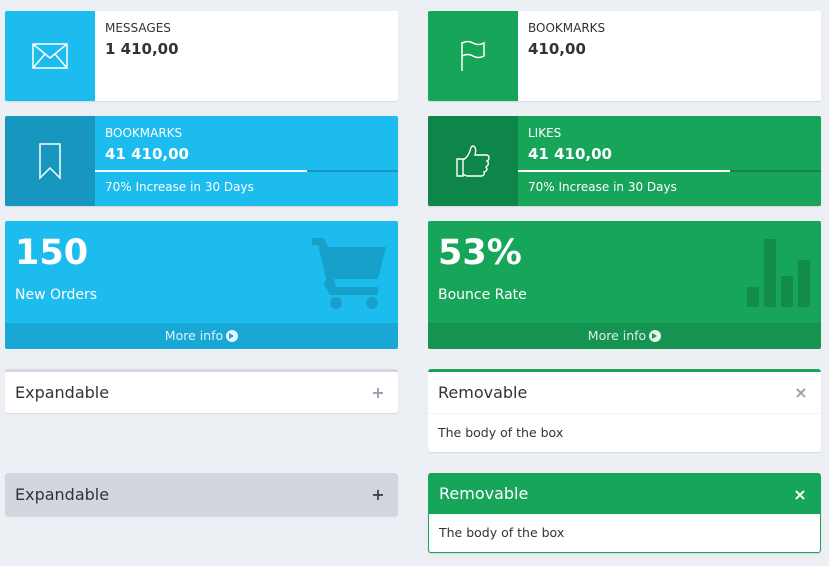 The height and width of the screenshot is (566, 829). Describe the element at coordinates (567, 28) in the screenshot. I see `info-box-label: BOOKMARKS` at that location.